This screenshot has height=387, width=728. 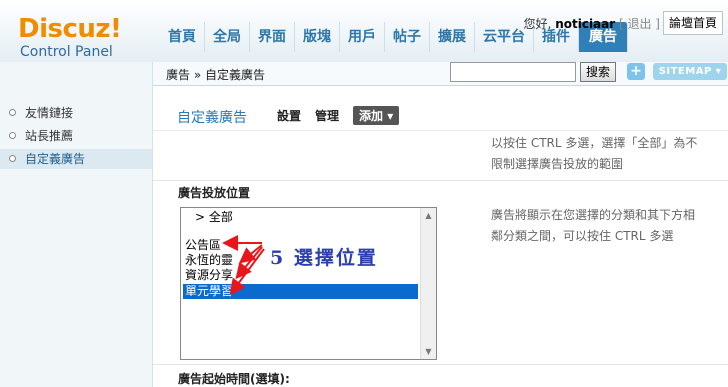 What do you see at coordinates (693, 23) in the screenshot?
I see `forum-home-button: 論壇首頁` at bounding box center [693, 23].